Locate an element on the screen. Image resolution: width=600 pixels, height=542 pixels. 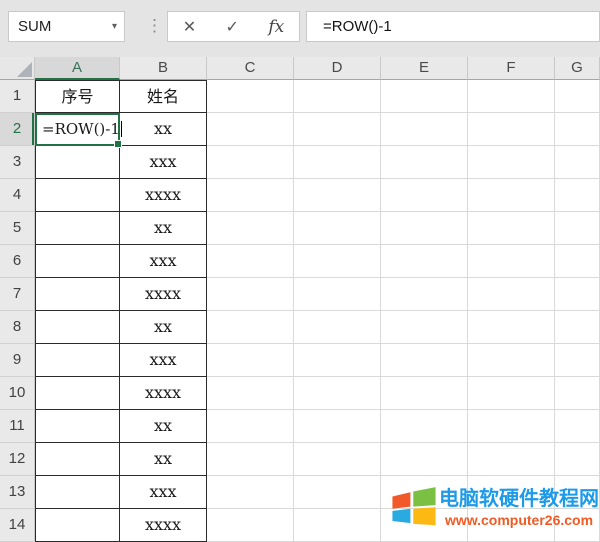
enter-check-icon: ✓ is located at coordinates (232, 27).